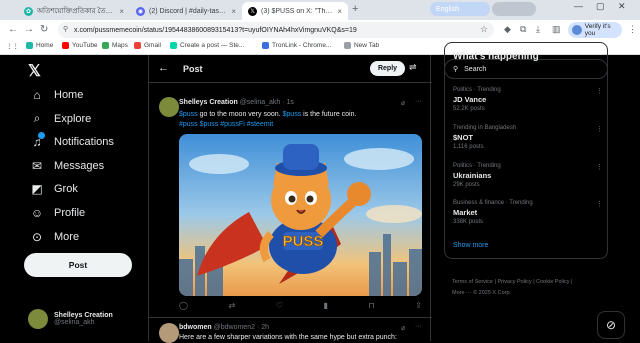 This screenshot has height=343, width=640. Describe the element at coordinates (265, 45) in the screenshot. I see `tronlink-icon` at that location.